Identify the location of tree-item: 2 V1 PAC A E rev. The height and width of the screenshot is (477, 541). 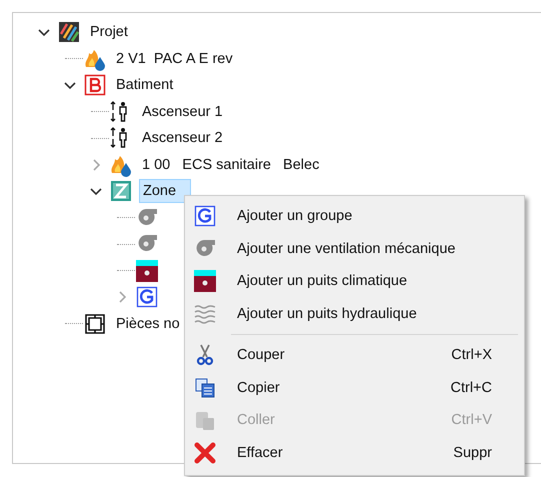
(174, 59).